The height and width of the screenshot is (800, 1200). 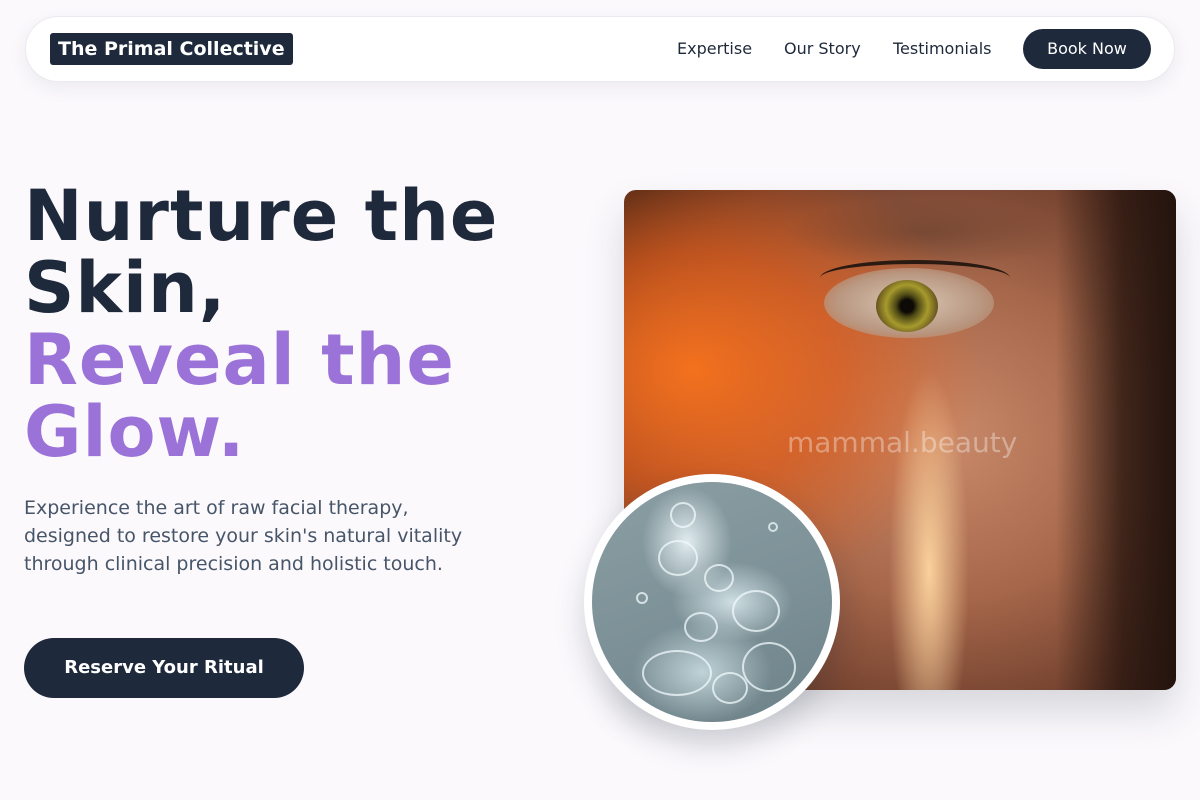 I want to click on headline-accent-line-1: Reveal the, so click(x=239, y=360).